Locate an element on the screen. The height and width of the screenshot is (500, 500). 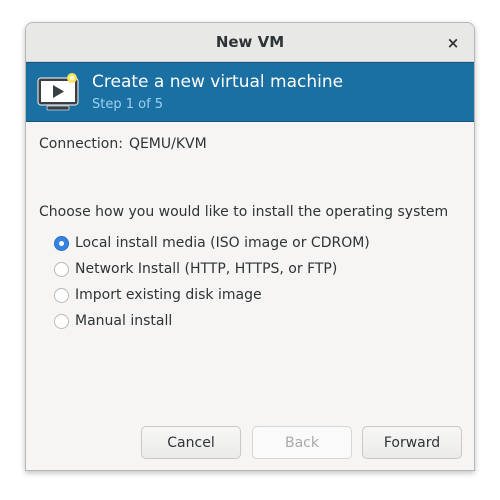
radio-manual-install: Manual install is located at coordinates (212, 321).